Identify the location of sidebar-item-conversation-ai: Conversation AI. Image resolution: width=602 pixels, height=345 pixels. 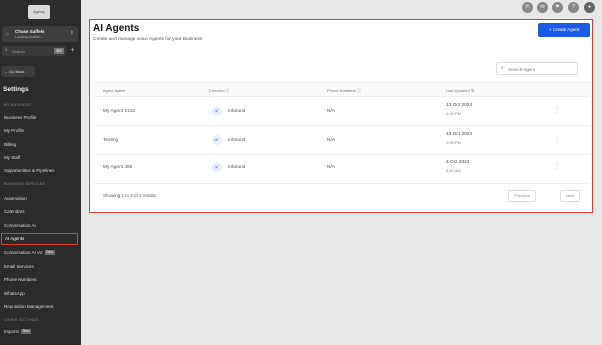
(20, 225).